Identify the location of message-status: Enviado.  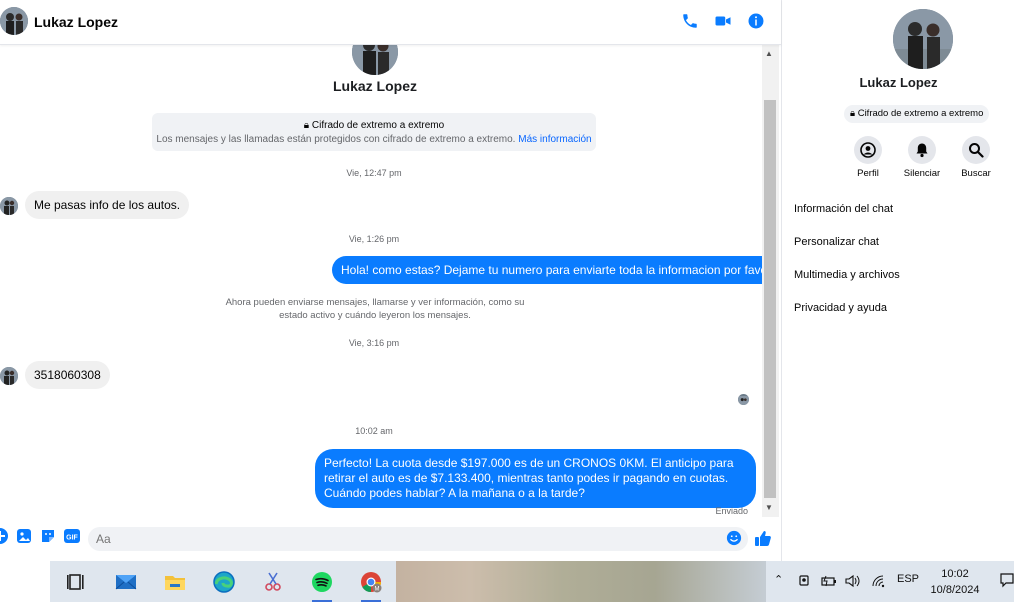
(731, 511).